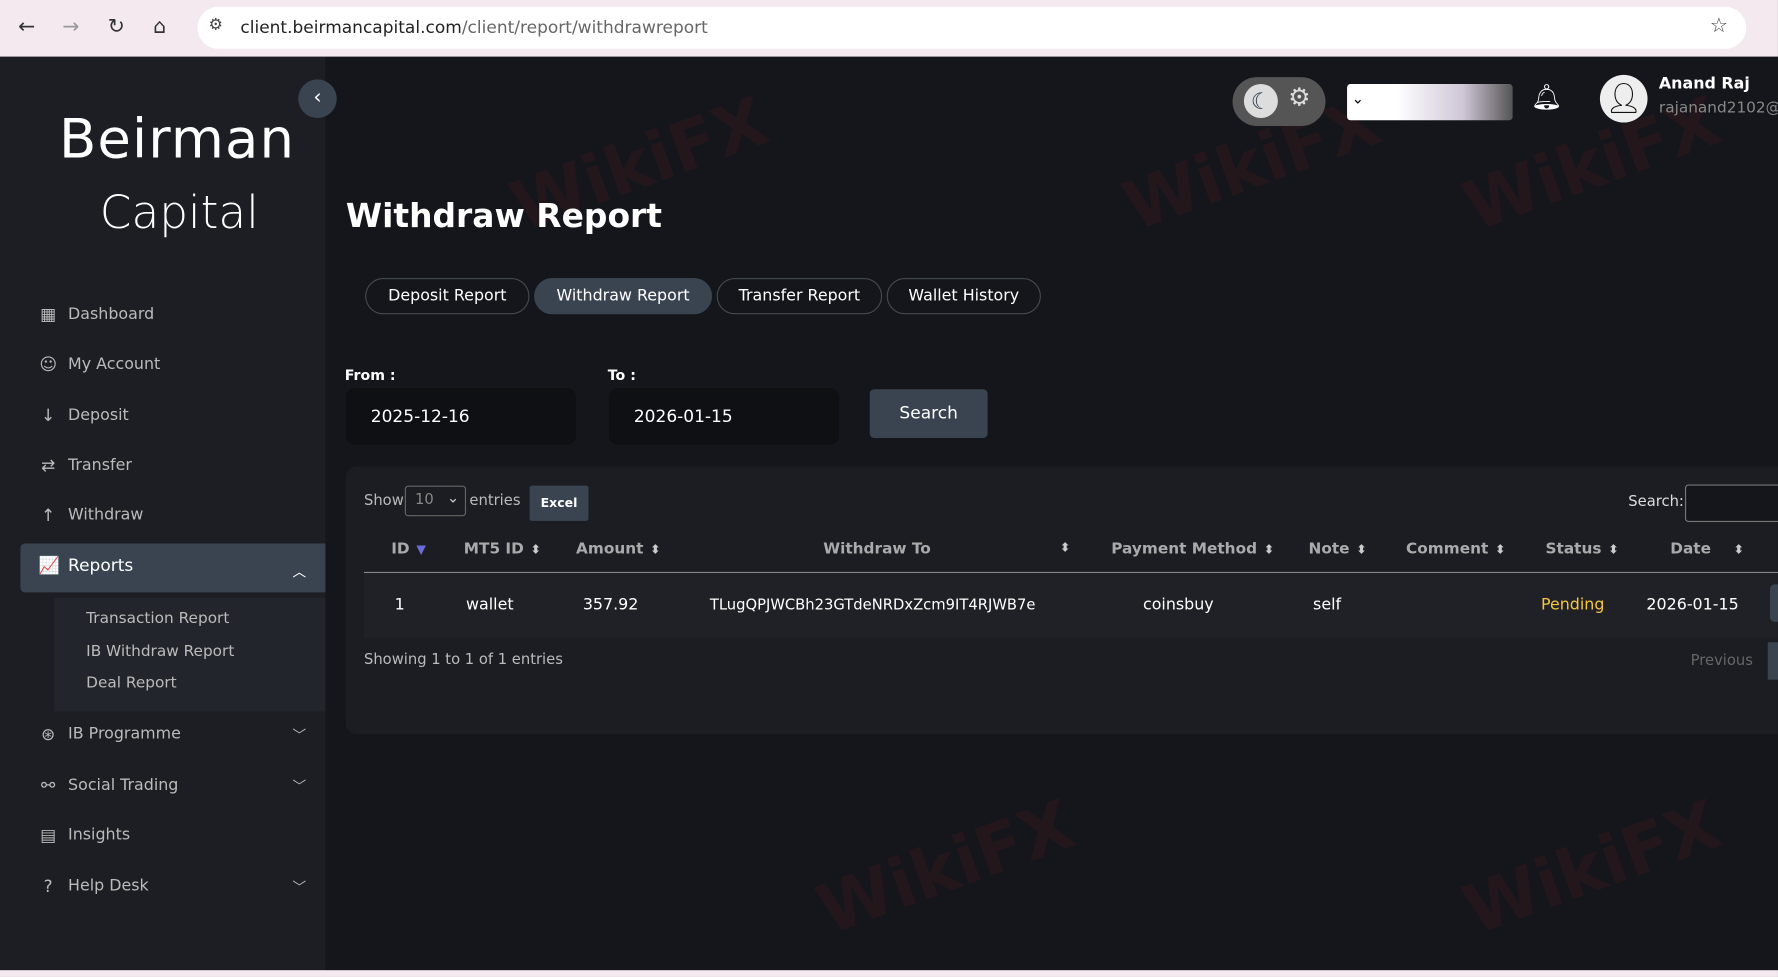 Image resolution: width=1778 pixels, height=977 pixels. What do you see at coordinates (399, 604) in the screenshot?
I see `cell-id: 1` at bounding box center [399, 604].